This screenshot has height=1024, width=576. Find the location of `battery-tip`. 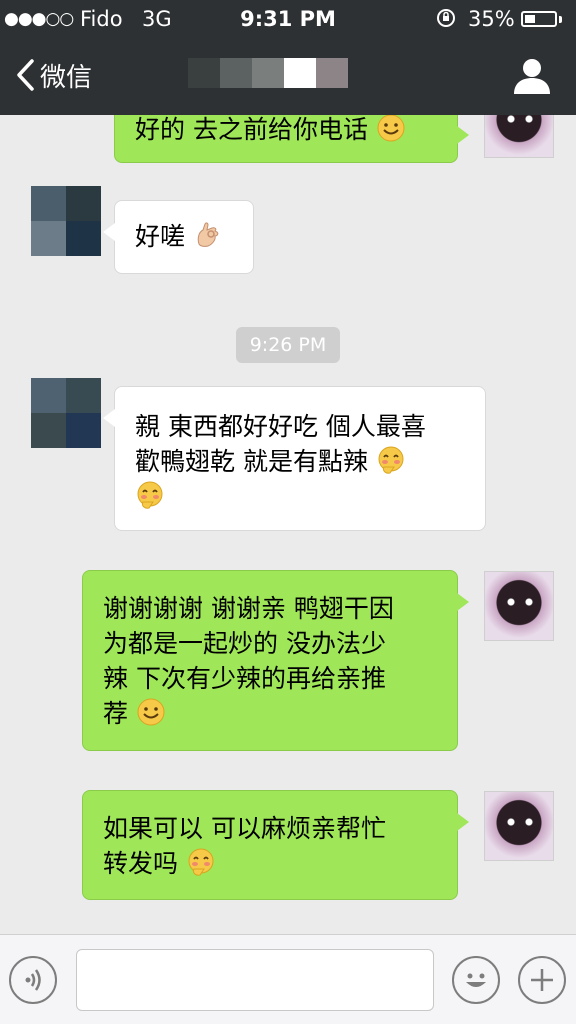

battery-tip is located at coordinates (560, 19).